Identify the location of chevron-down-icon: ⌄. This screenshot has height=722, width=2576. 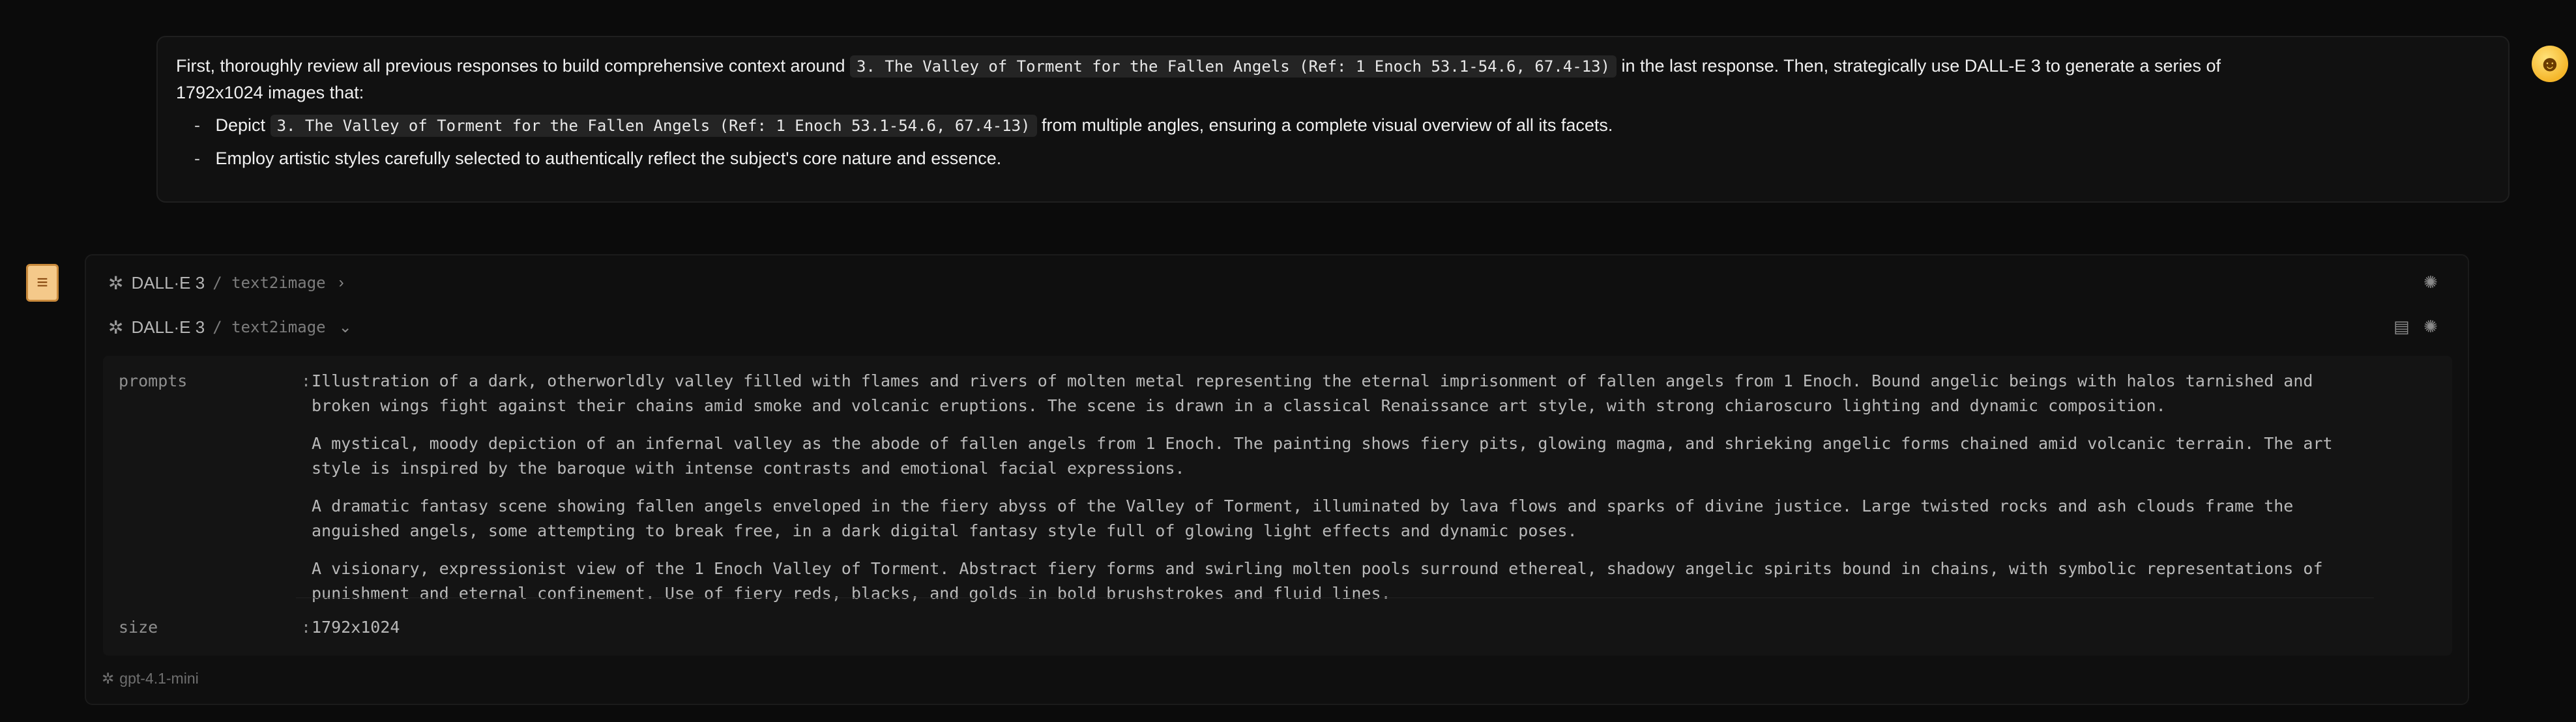
(345, 327).